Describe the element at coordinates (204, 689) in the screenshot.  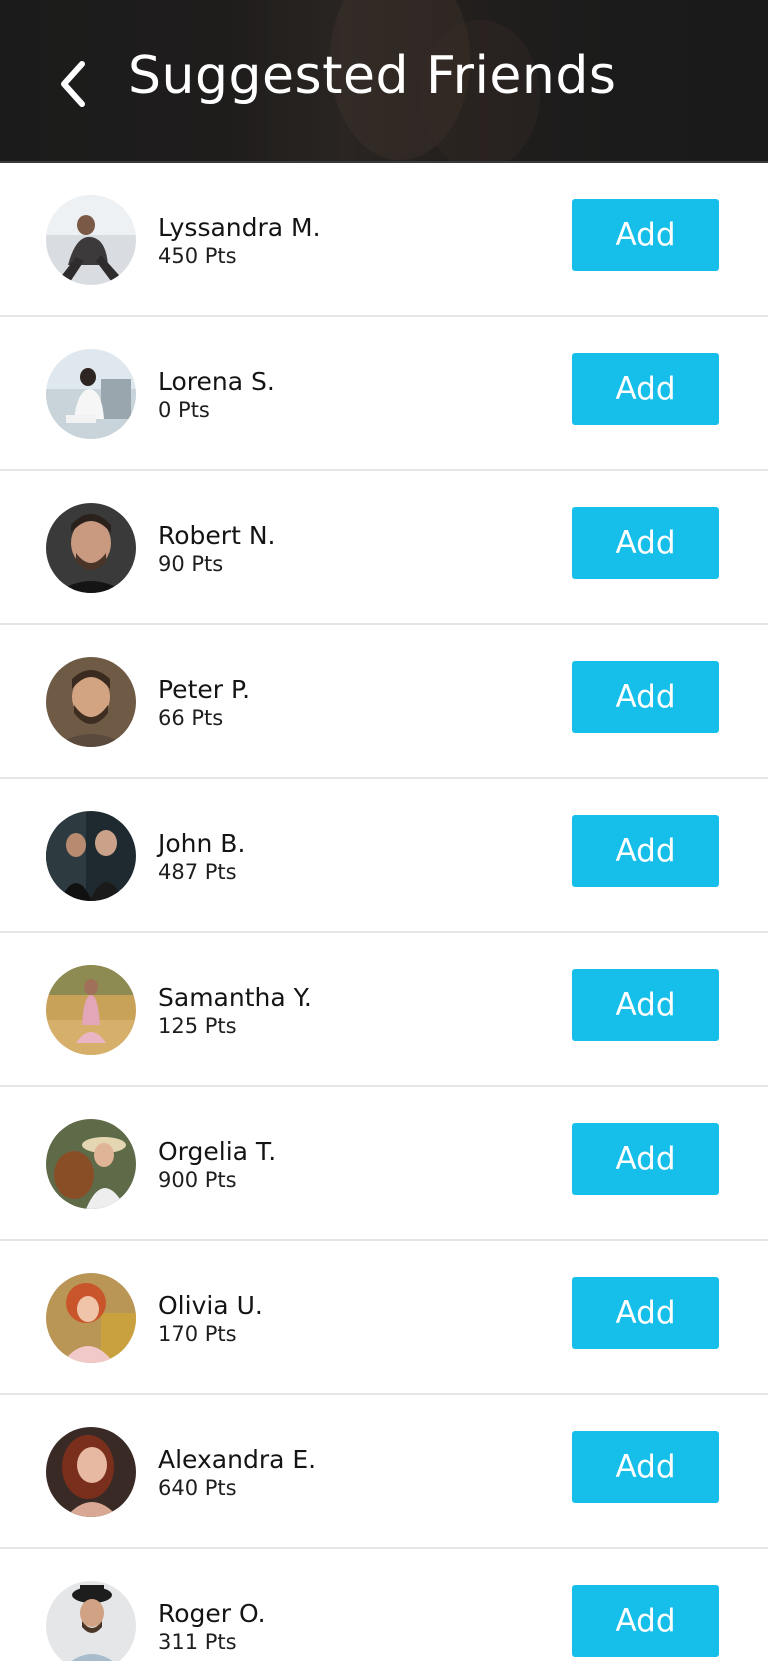
I see `friend-name: Peter P.` at that location.